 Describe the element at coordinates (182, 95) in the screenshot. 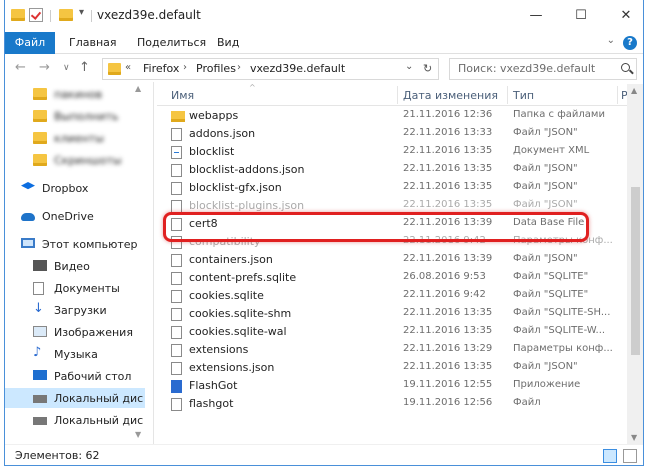

I see `column-name: Имя` at that location.